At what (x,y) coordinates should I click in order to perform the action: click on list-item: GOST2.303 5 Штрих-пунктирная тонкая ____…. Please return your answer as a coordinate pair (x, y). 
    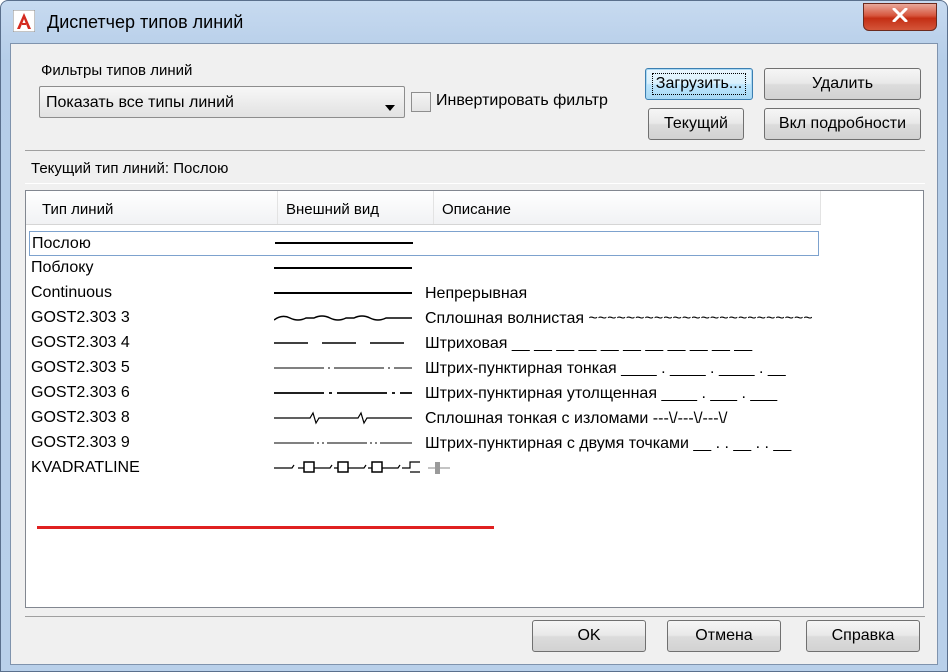
    Looking at the image, I should click on (424, 368).